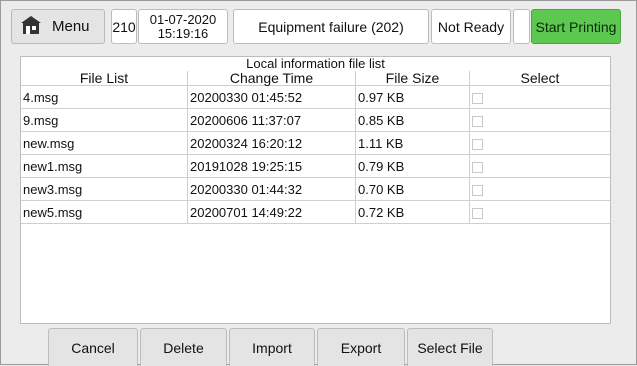 This screenshot has width=637, height=366. Describe the element at coordinates (124, 26) in the screenshot. I see `counter-display: 210` at that location.